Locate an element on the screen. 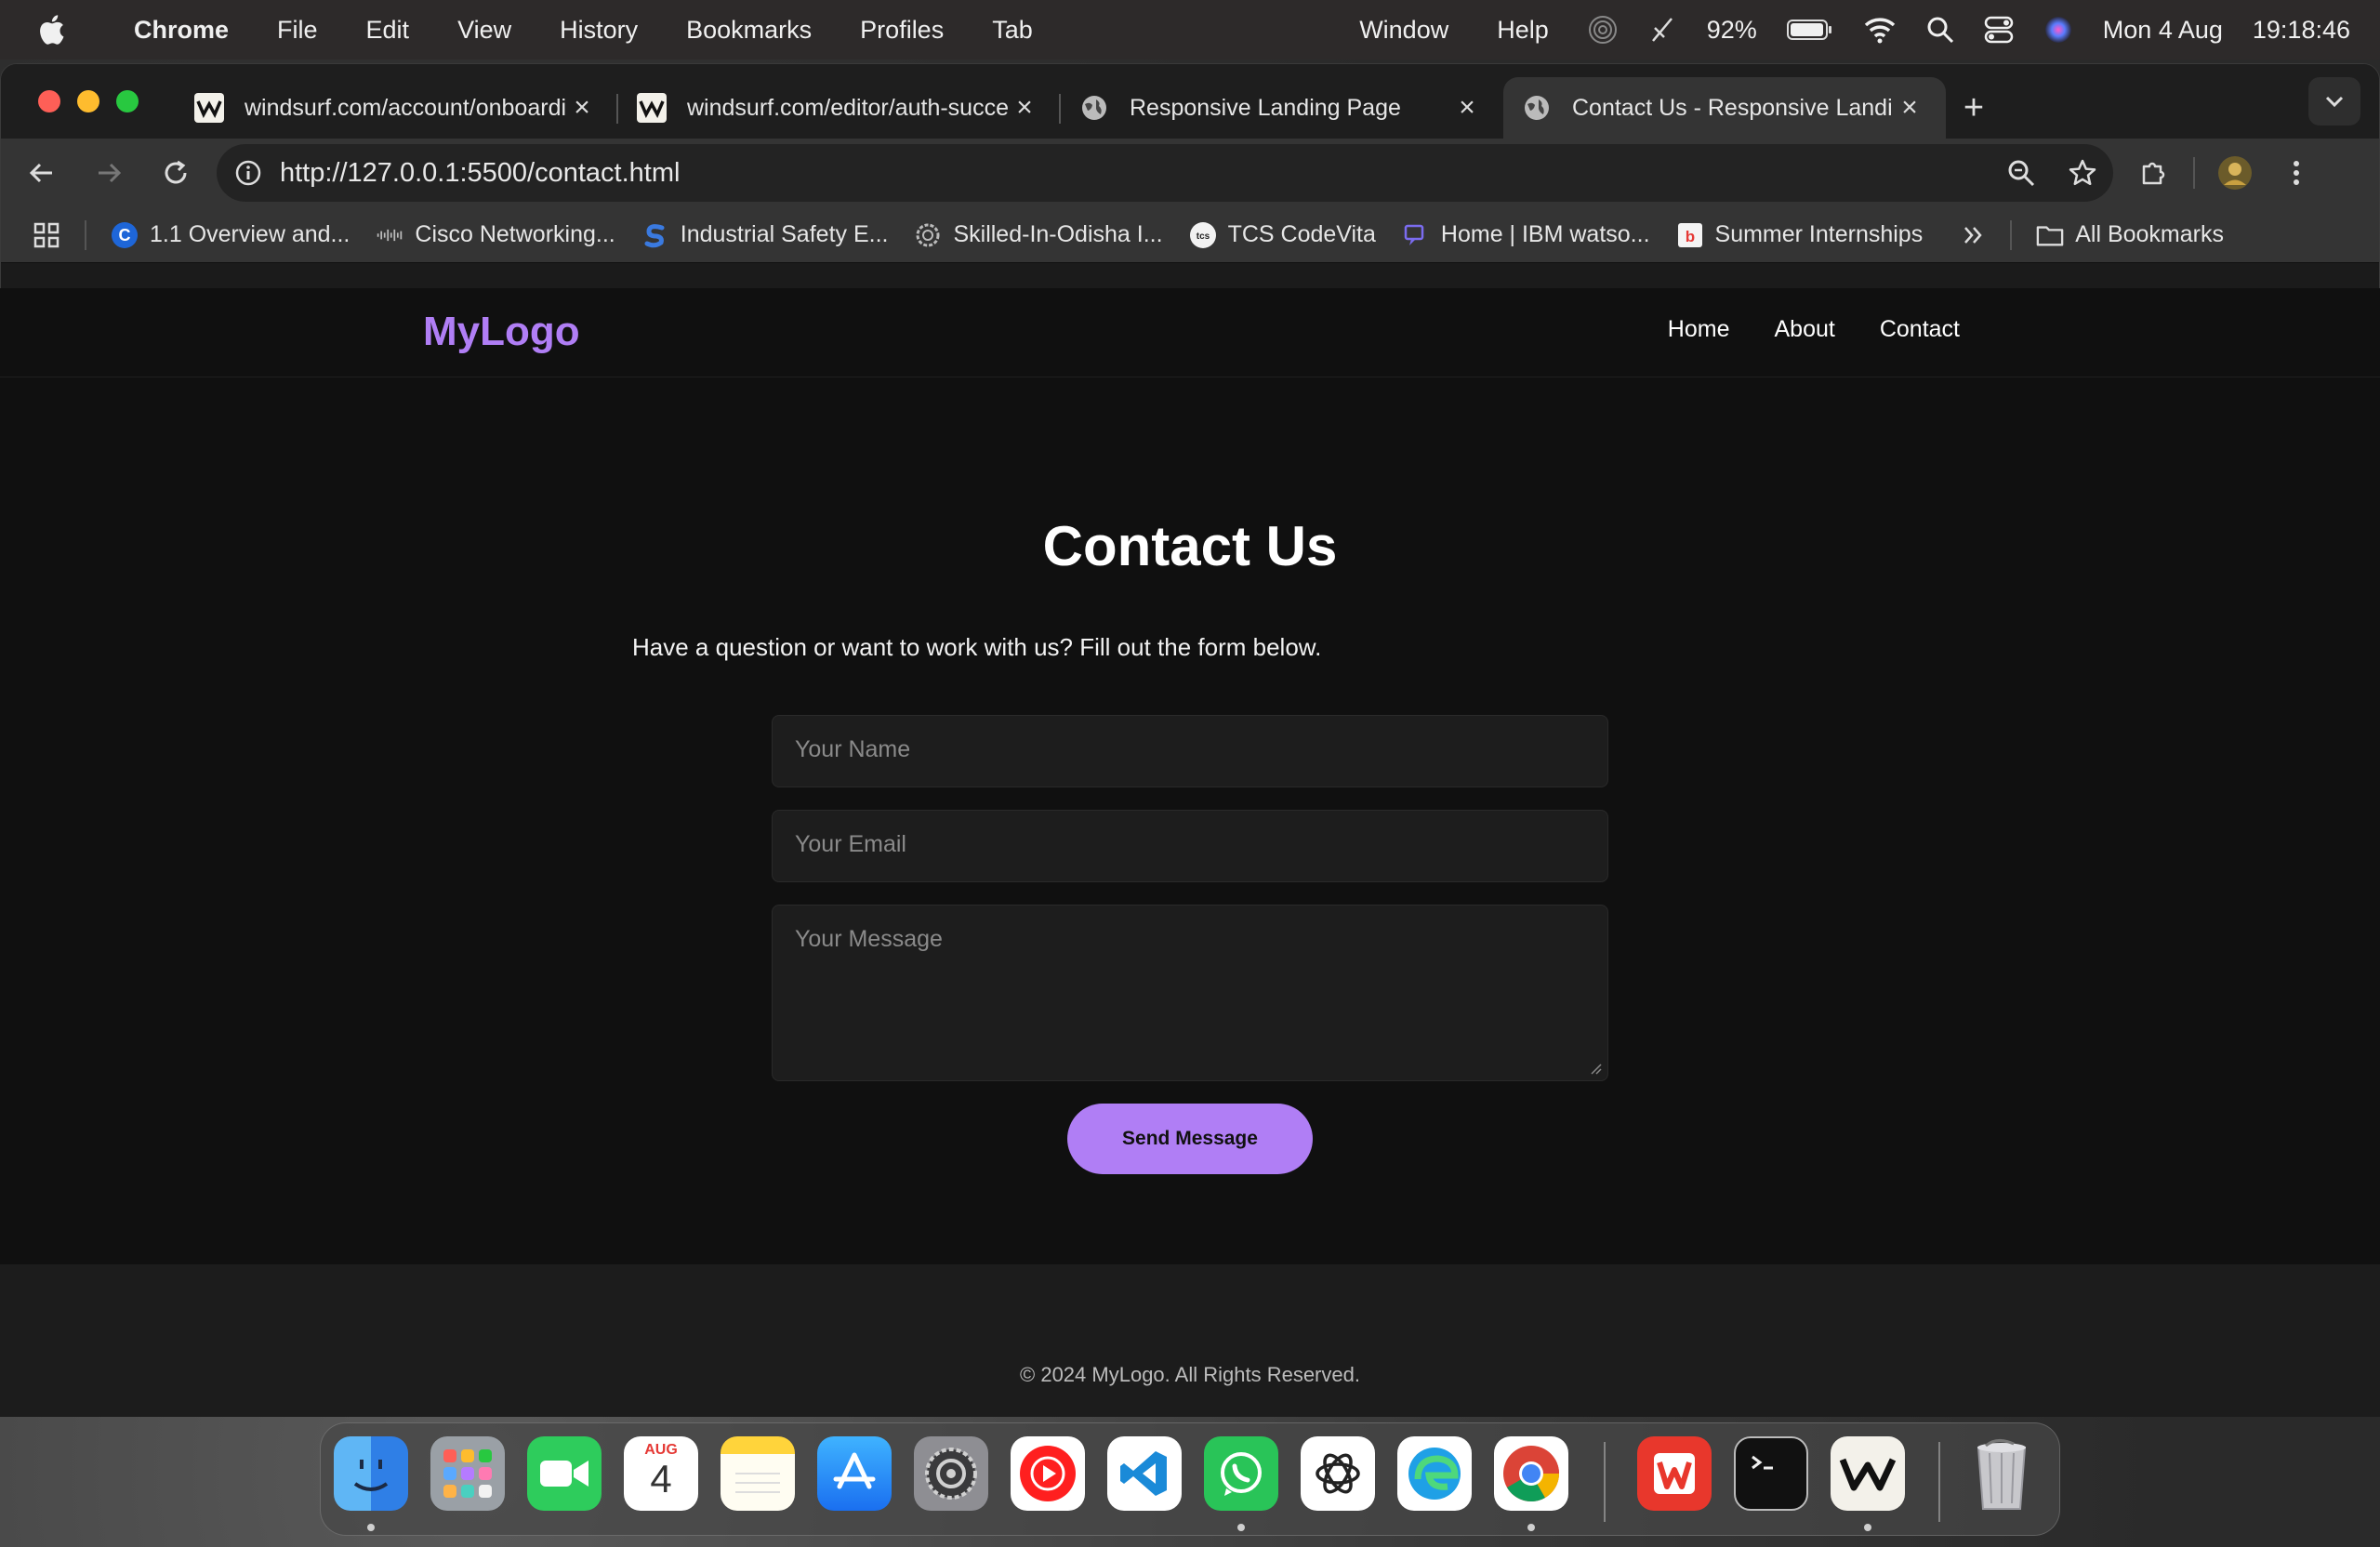  menubar-date: Mon 4 Aug is located at coordinates (2163, 30).